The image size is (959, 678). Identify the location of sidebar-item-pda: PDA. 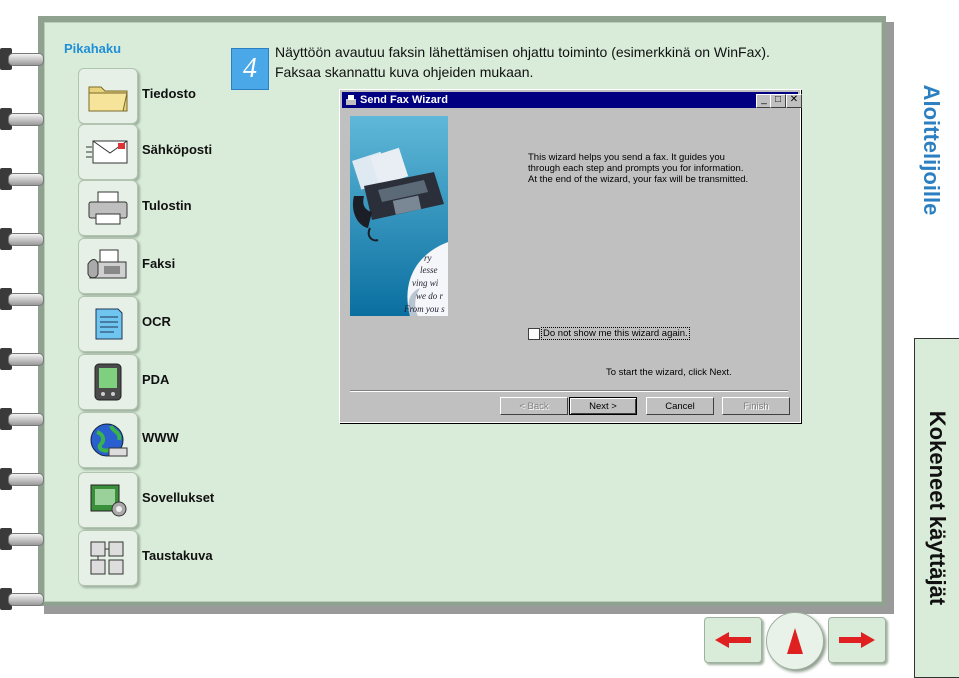
(163, 382).